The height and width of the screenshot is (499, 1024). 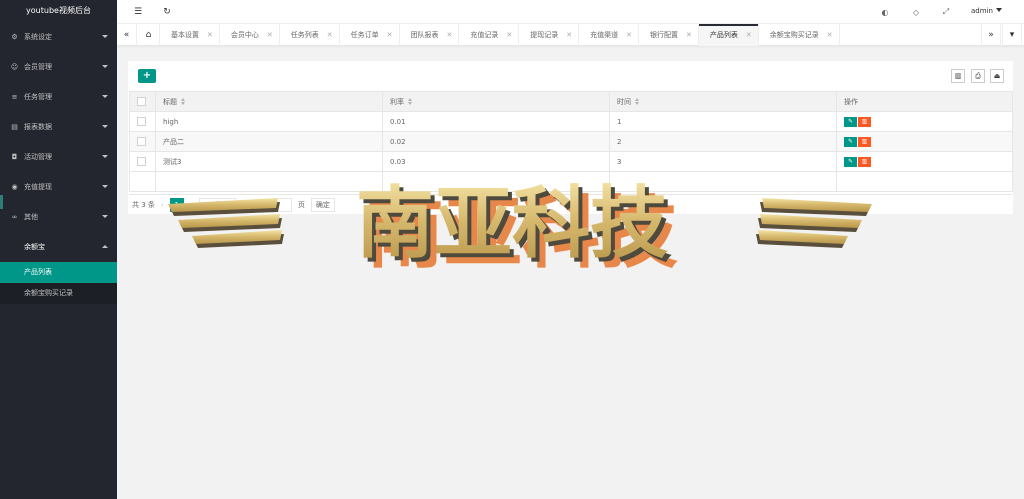 I want to click on sidebar-item-yuebao: 余额宝, so click(x=58, y=247).